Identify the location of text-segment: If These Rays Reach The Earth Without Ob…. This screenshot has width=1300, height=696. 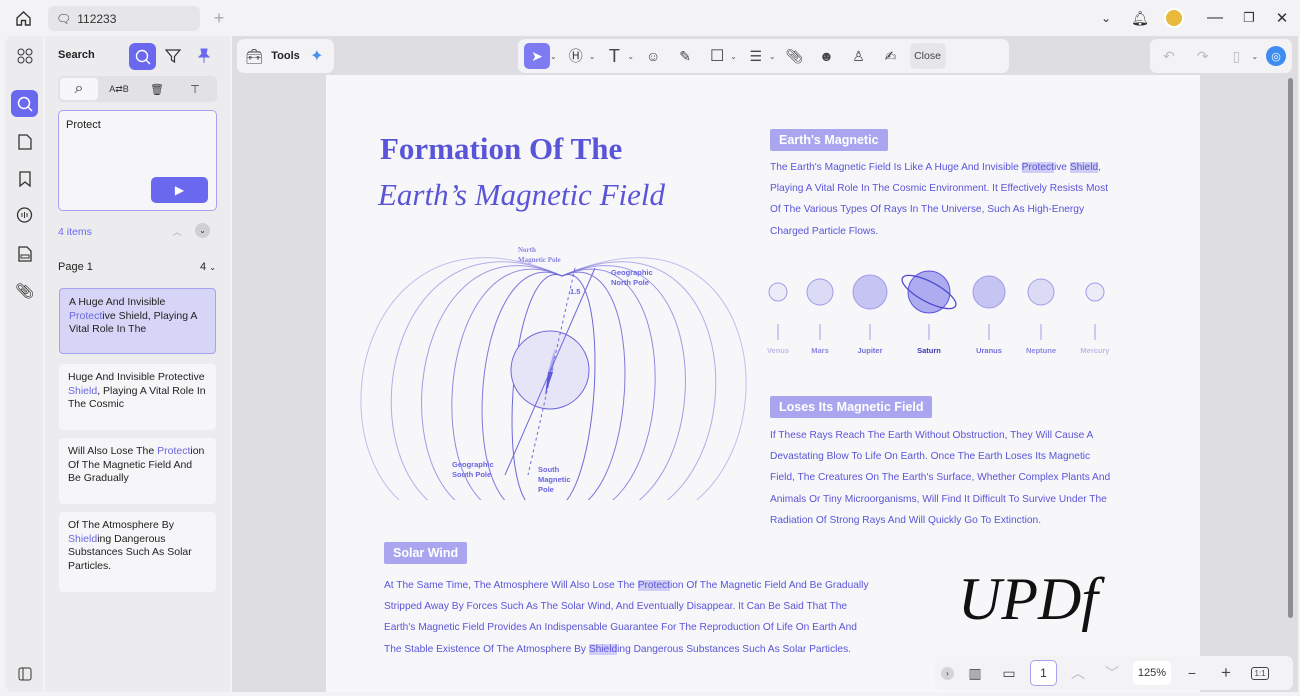
(932, 435).